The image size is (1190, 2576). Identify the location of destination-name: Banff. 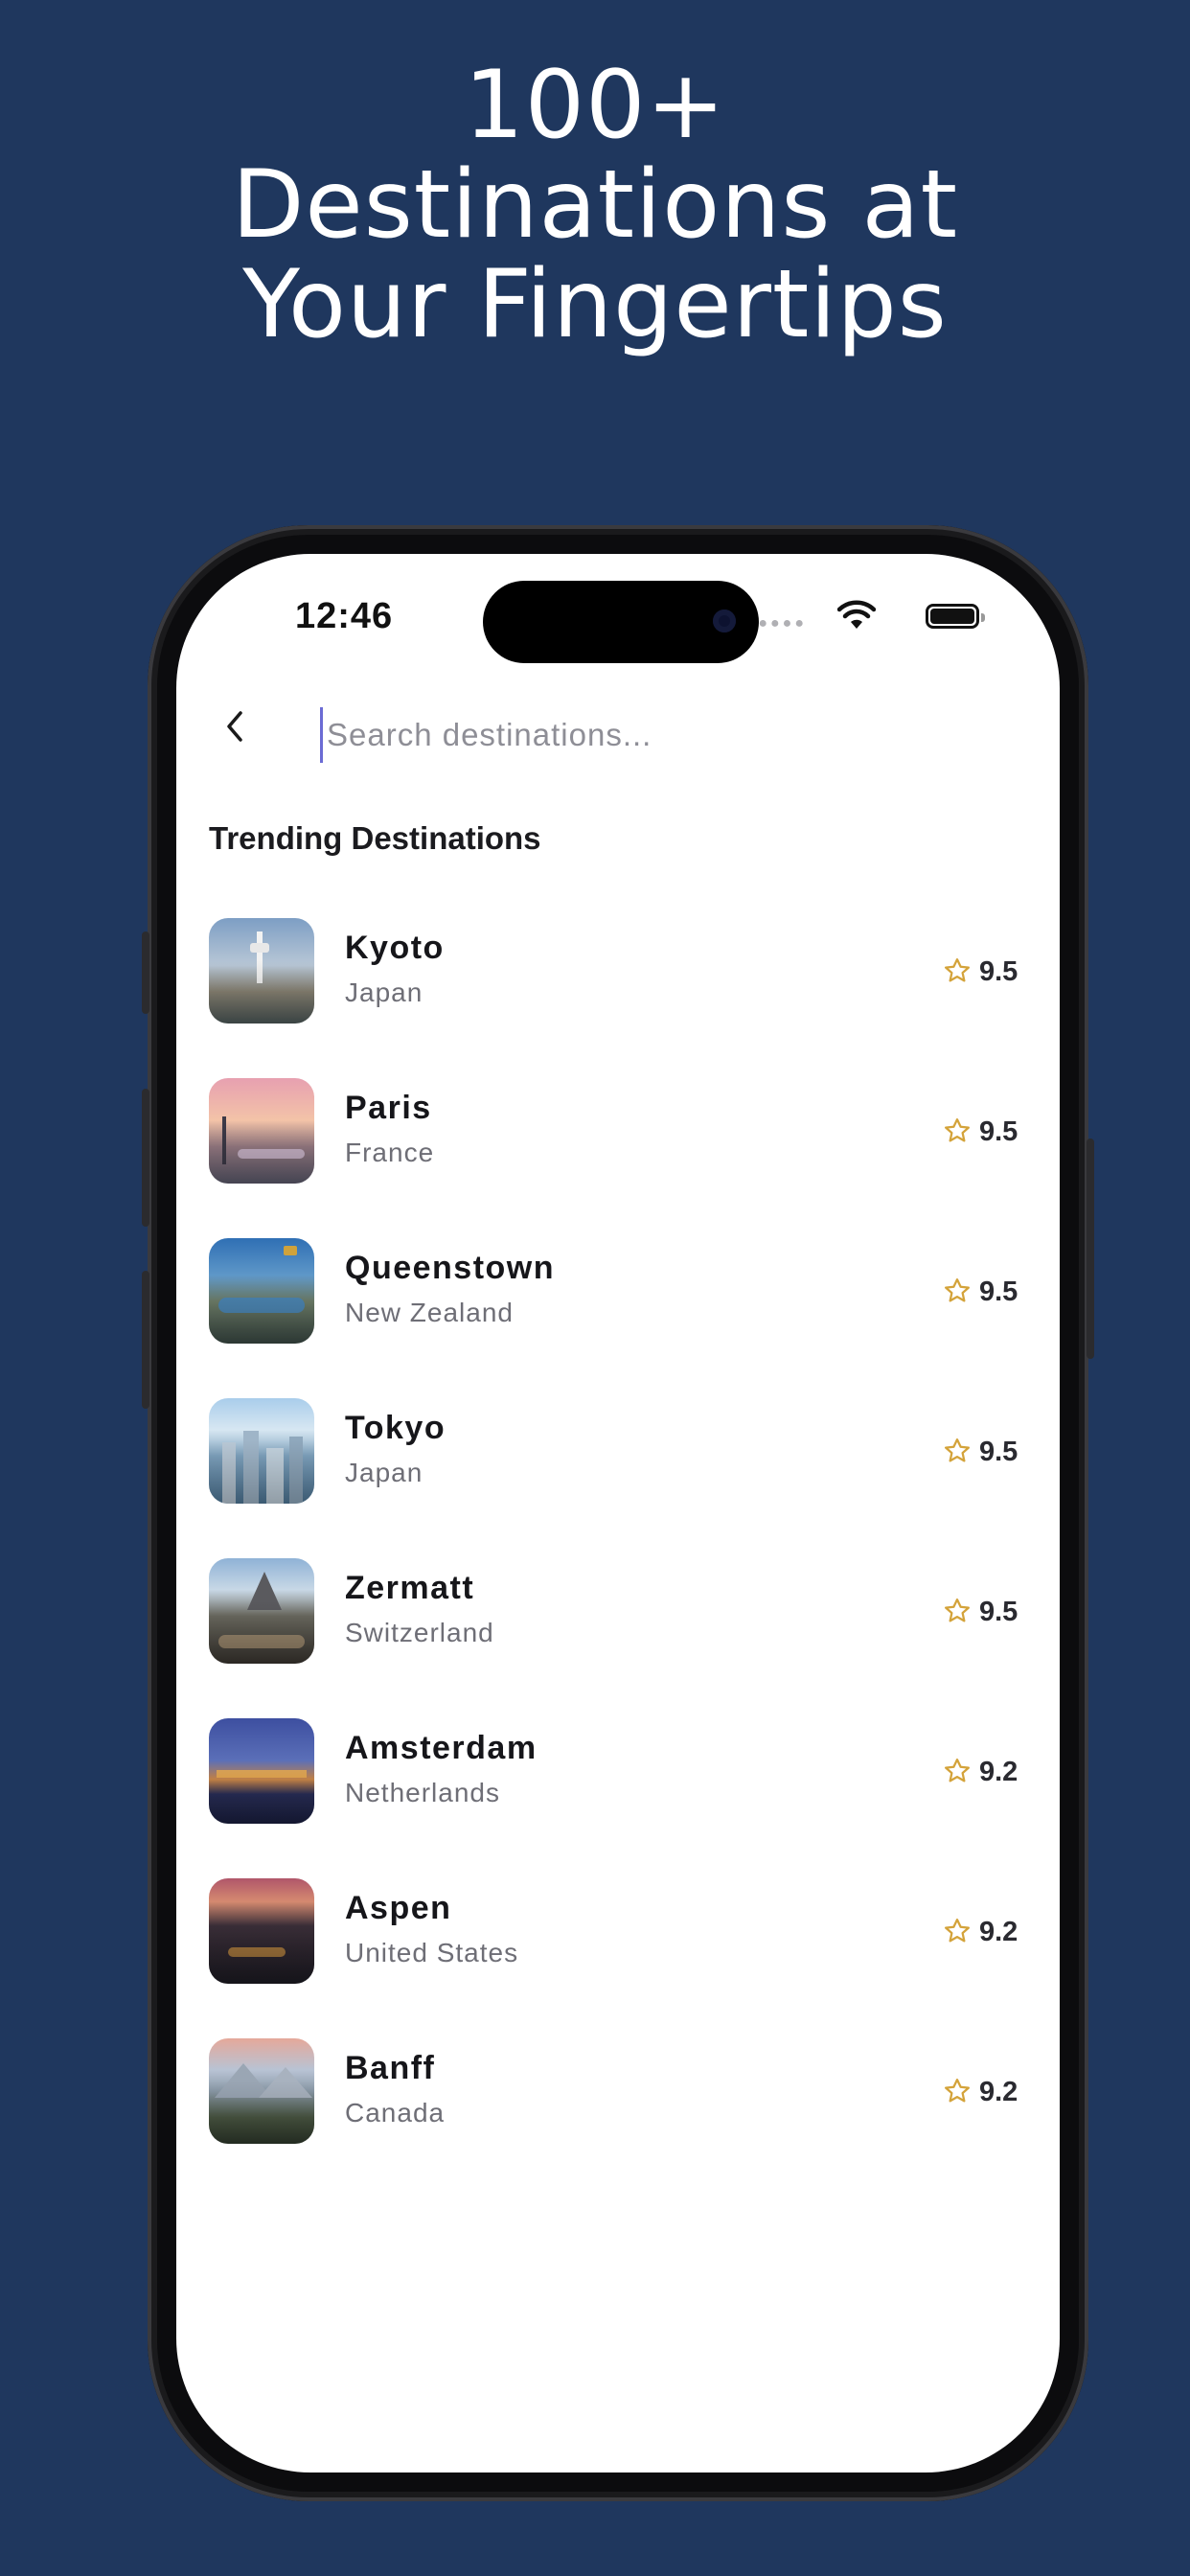
(390, 2068).